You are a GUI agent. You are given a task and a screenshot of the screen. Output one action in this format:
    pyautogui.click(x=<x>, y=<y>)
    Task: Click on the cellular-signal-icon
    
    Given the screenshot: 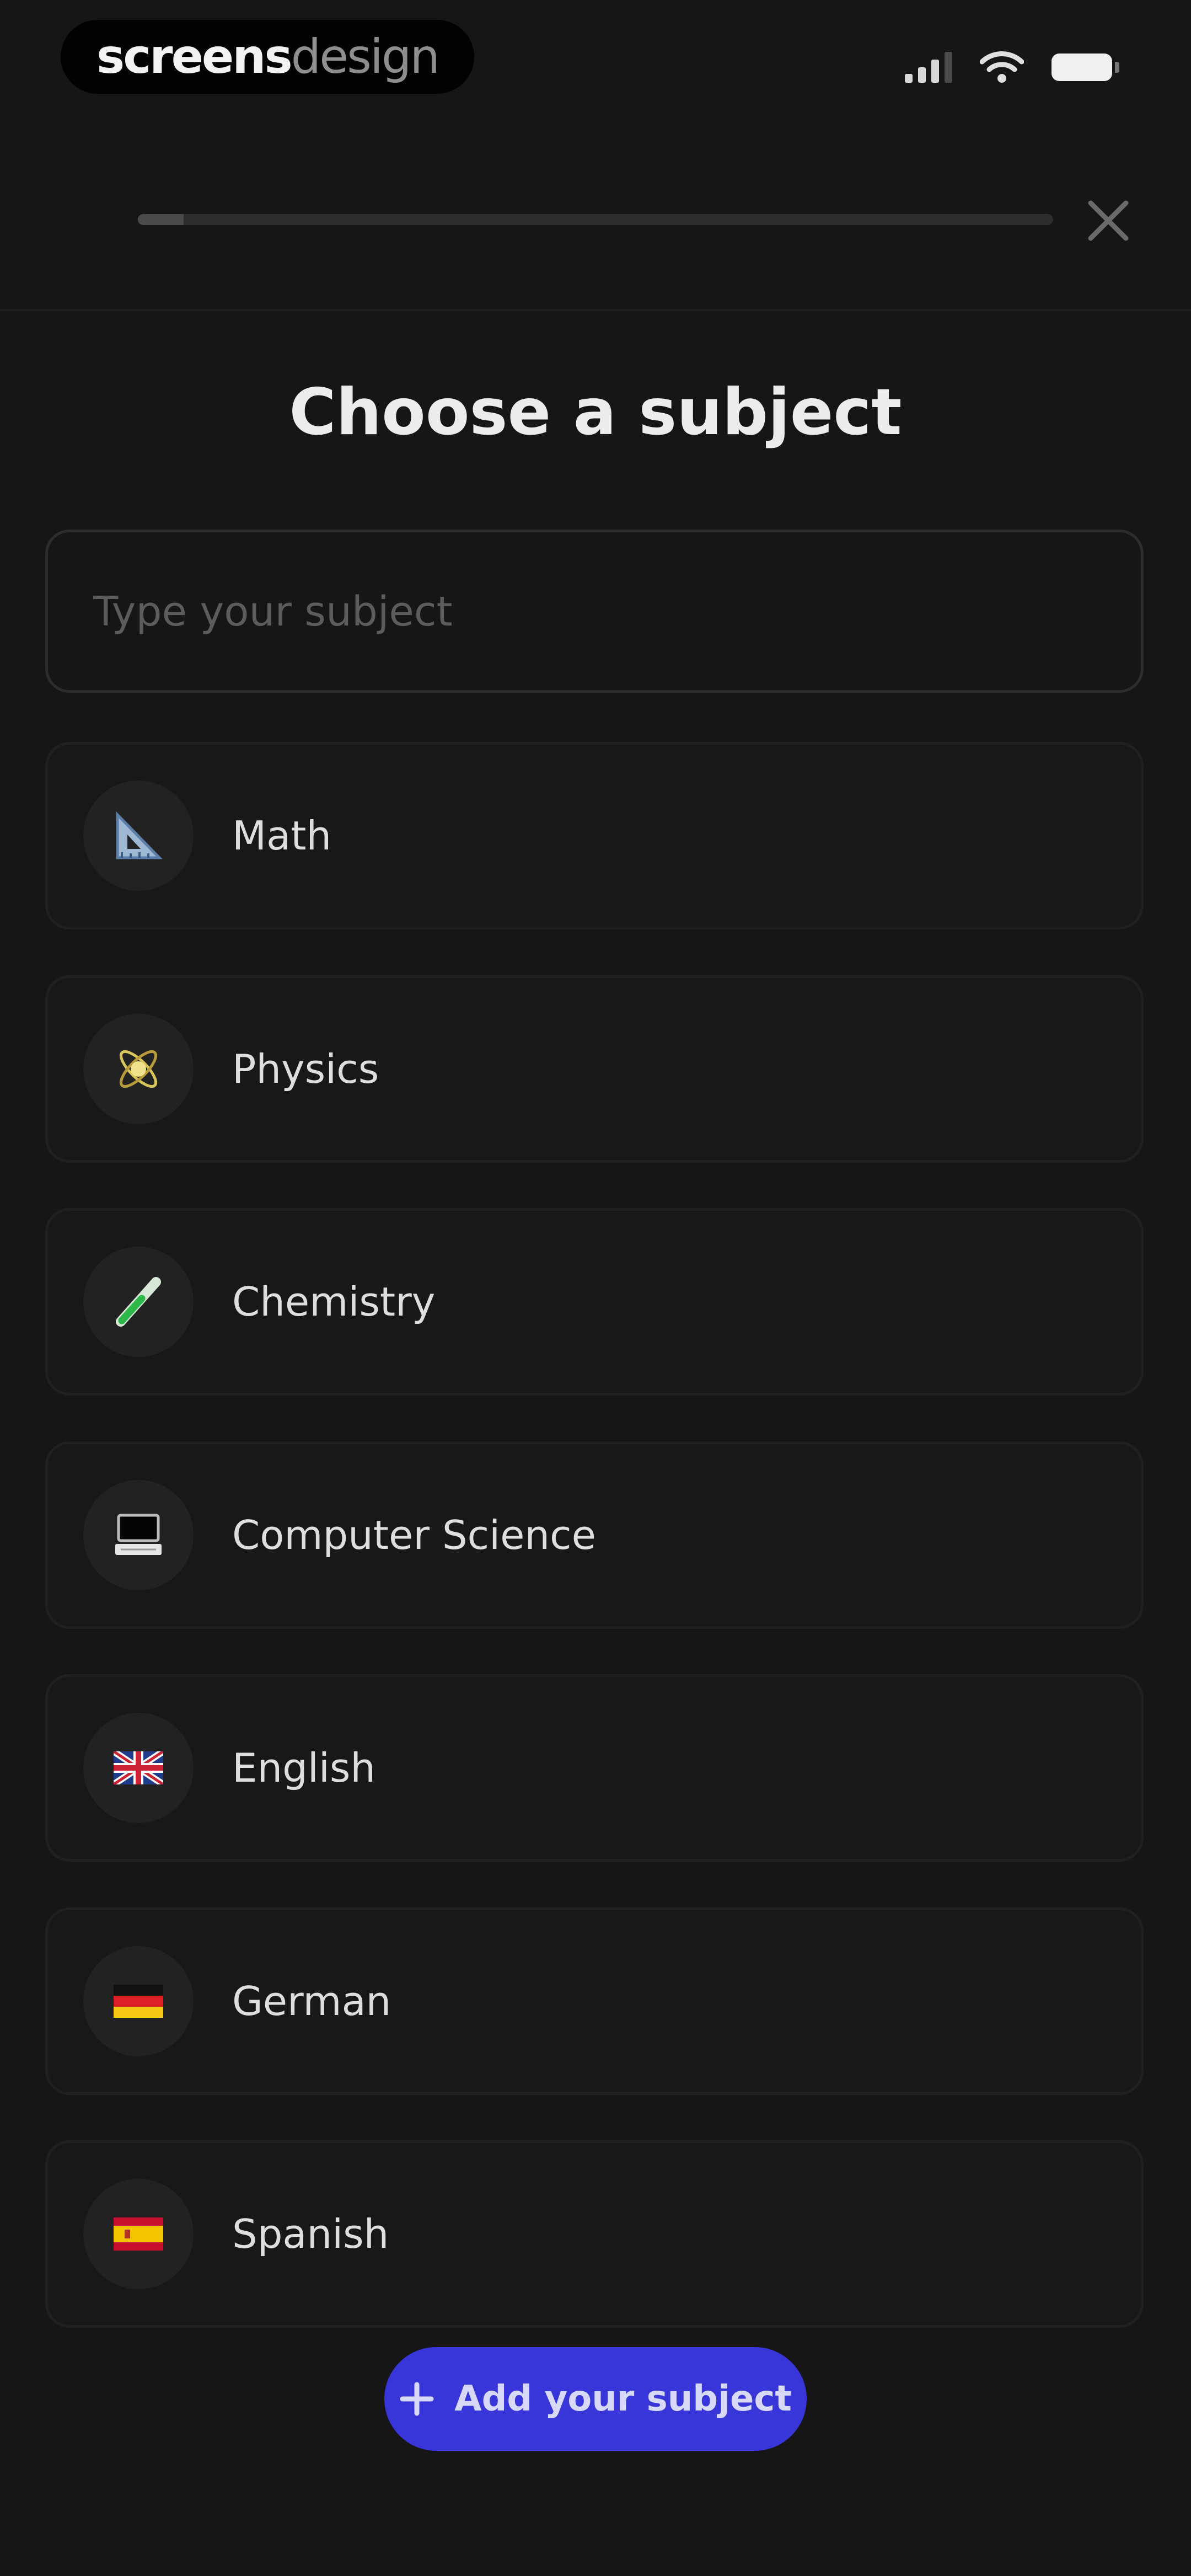 What is the action you would take?
    pyautogui.click(x=929, y=67)
    